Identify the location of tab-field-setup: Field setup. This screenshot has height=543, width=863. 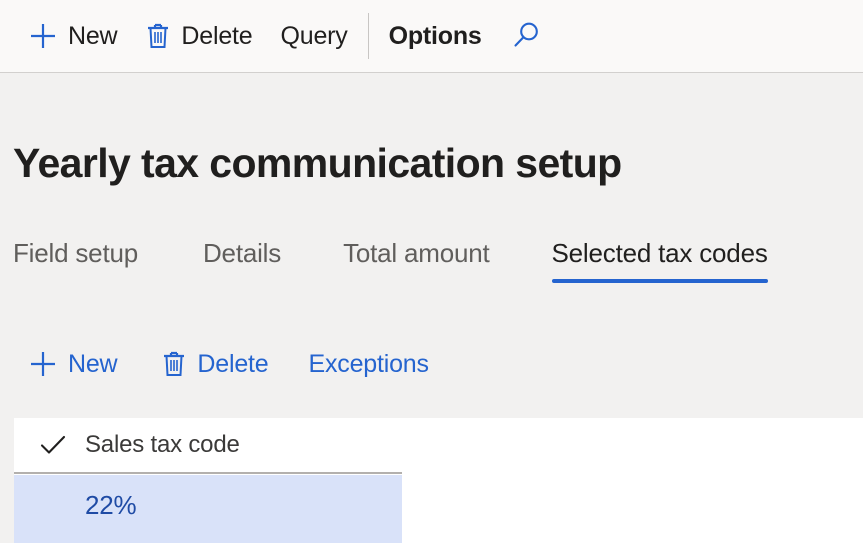
(75, 260).